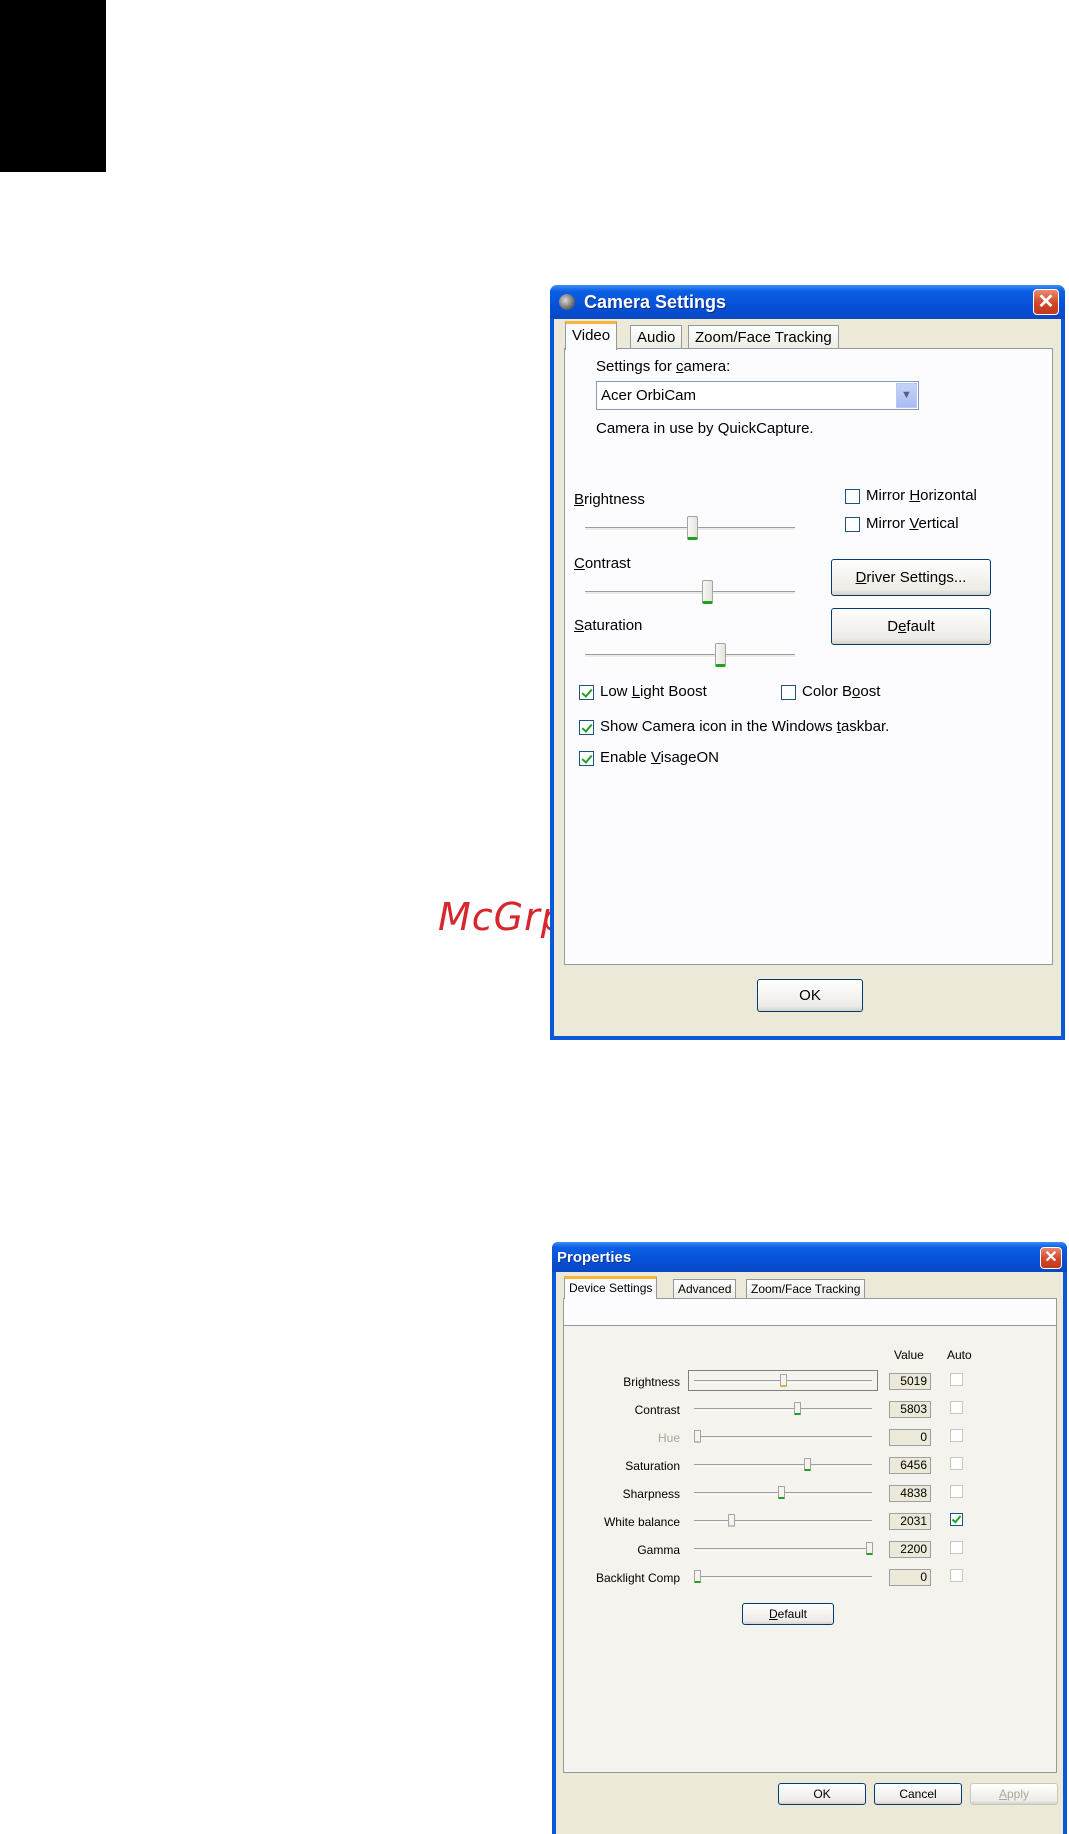 This screenshot has width=1069, height=1834. What do you see at coordinates (757, 395) in the screenshot?
I see `camera-select: Acer OrbiCam ▼` at bounding box center [757, 395].